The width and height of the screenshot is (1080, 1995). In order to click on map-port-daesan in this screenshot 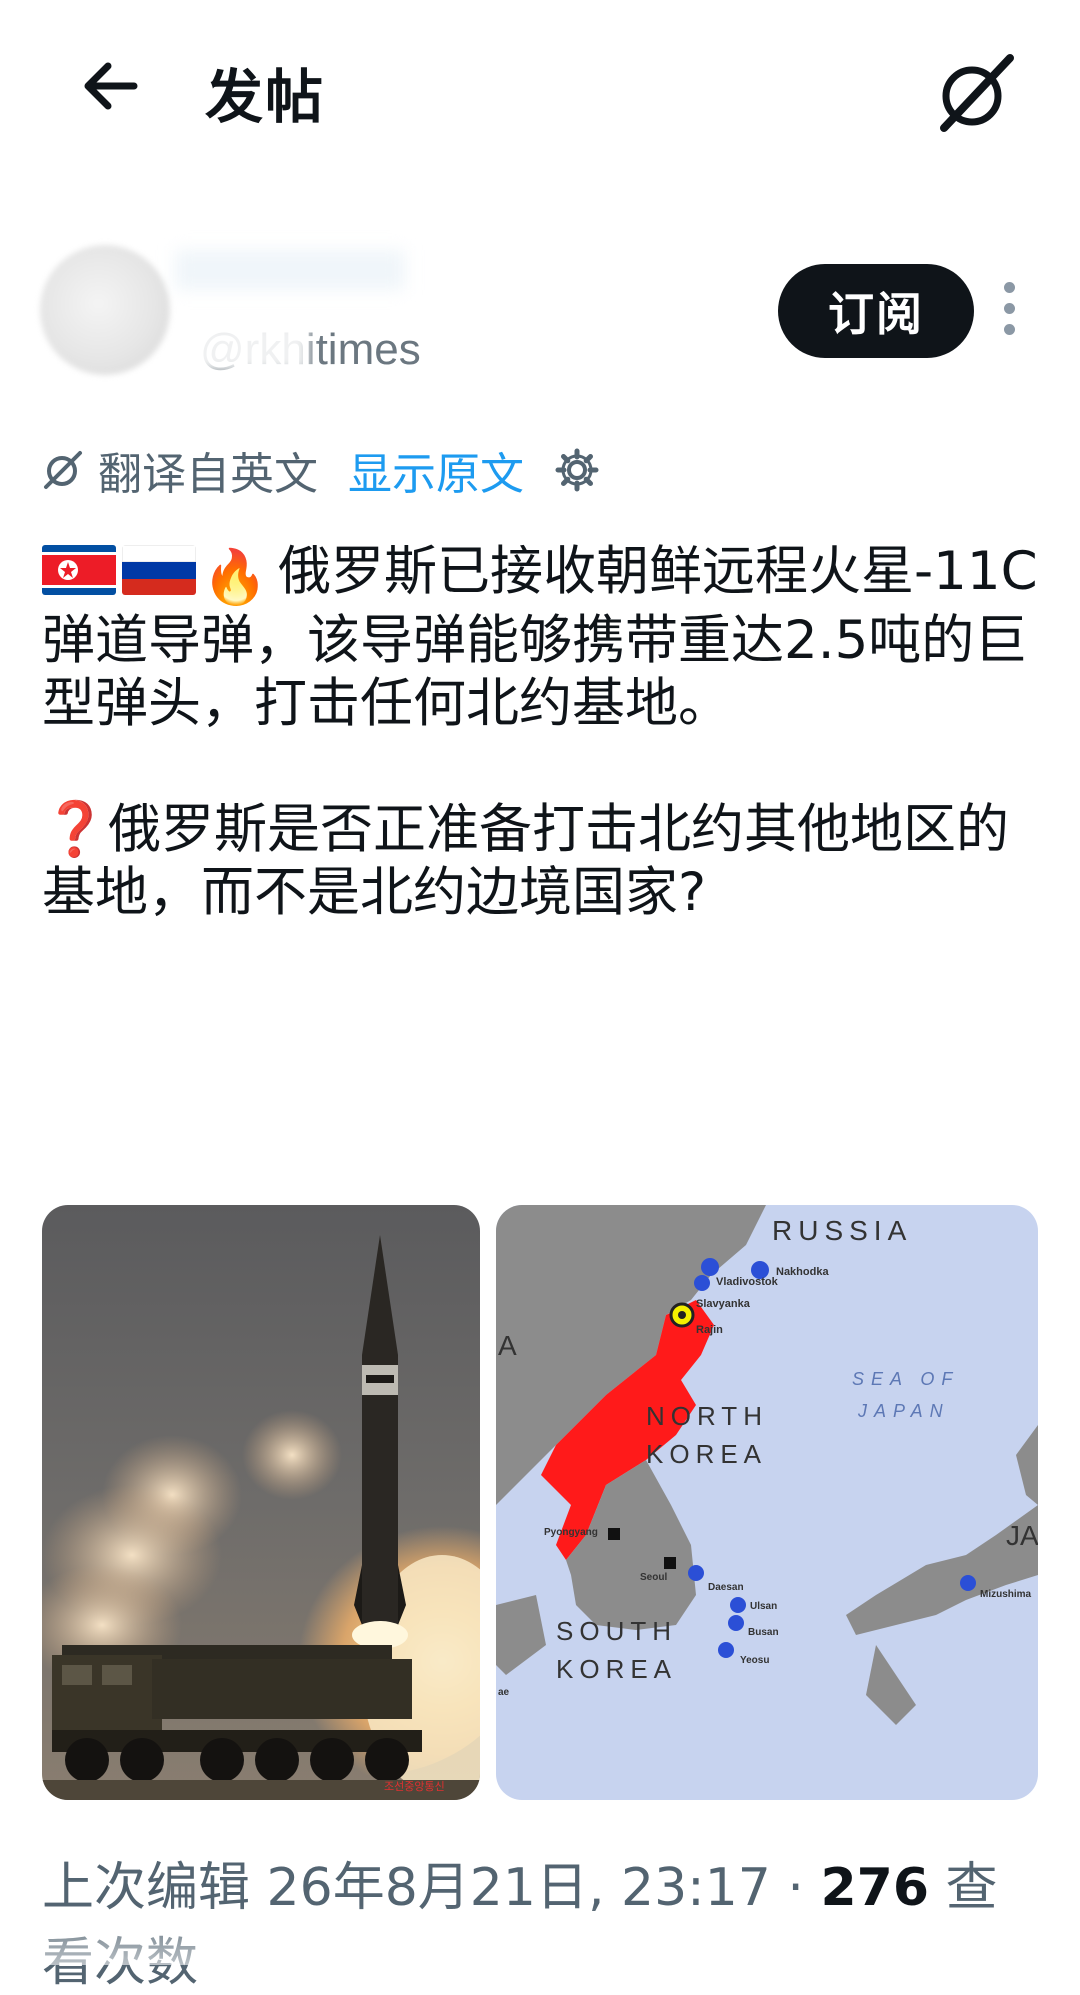, I will do `click(696, 1573)`.